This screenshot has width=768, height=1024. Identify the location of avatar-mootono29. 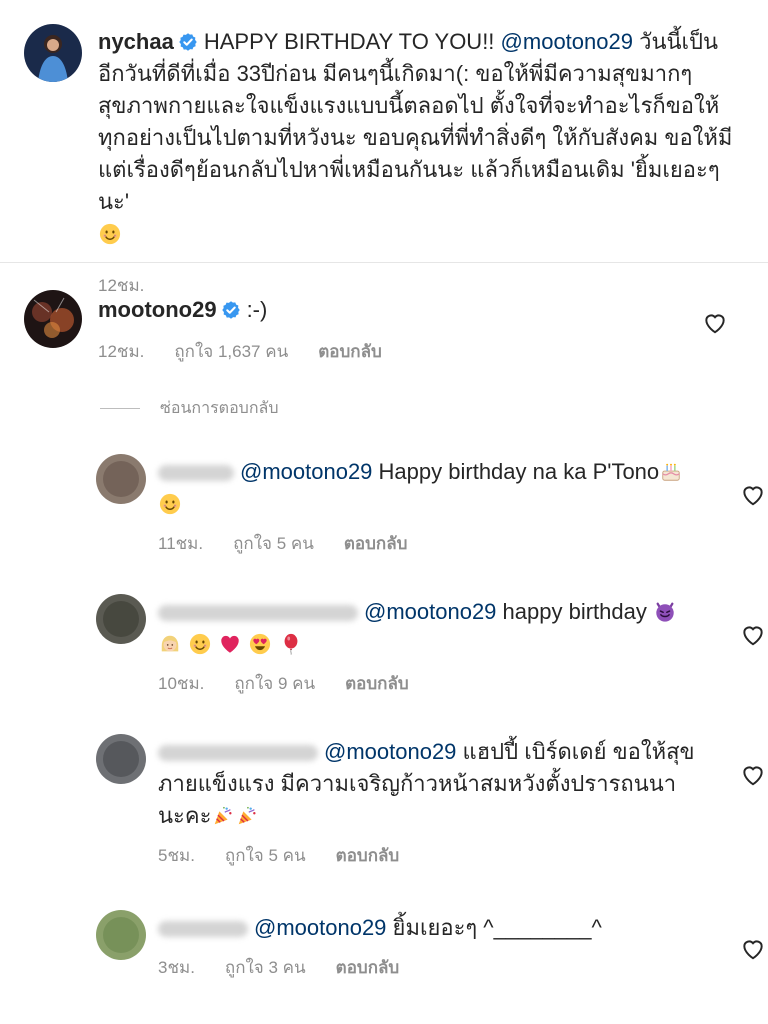
(53, 319).